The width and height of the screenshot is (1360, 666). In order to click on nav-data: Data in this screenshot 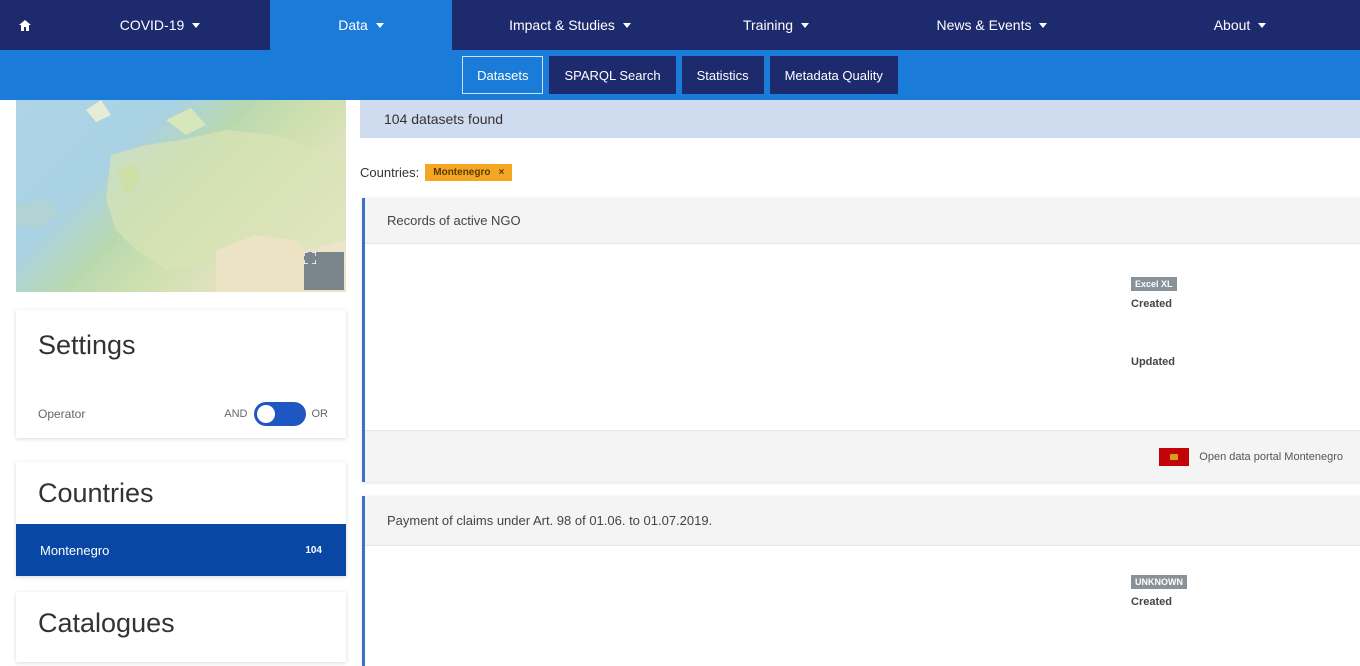, I will do `click(361, 25)`.